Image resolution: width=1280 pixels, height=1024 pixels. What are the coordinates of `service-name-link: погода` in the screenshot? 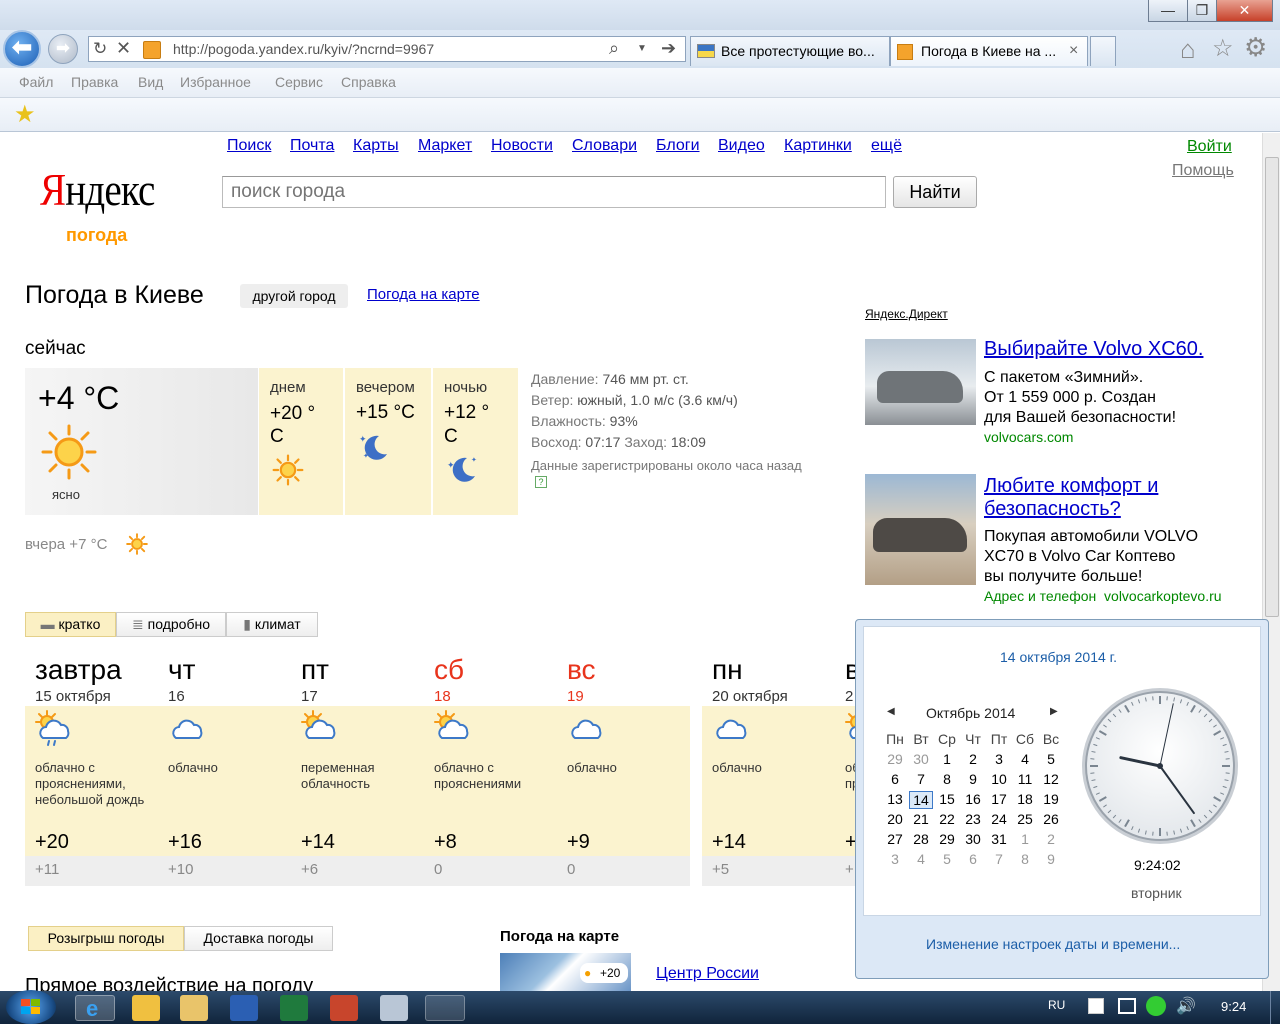 It's located at (96, 235).